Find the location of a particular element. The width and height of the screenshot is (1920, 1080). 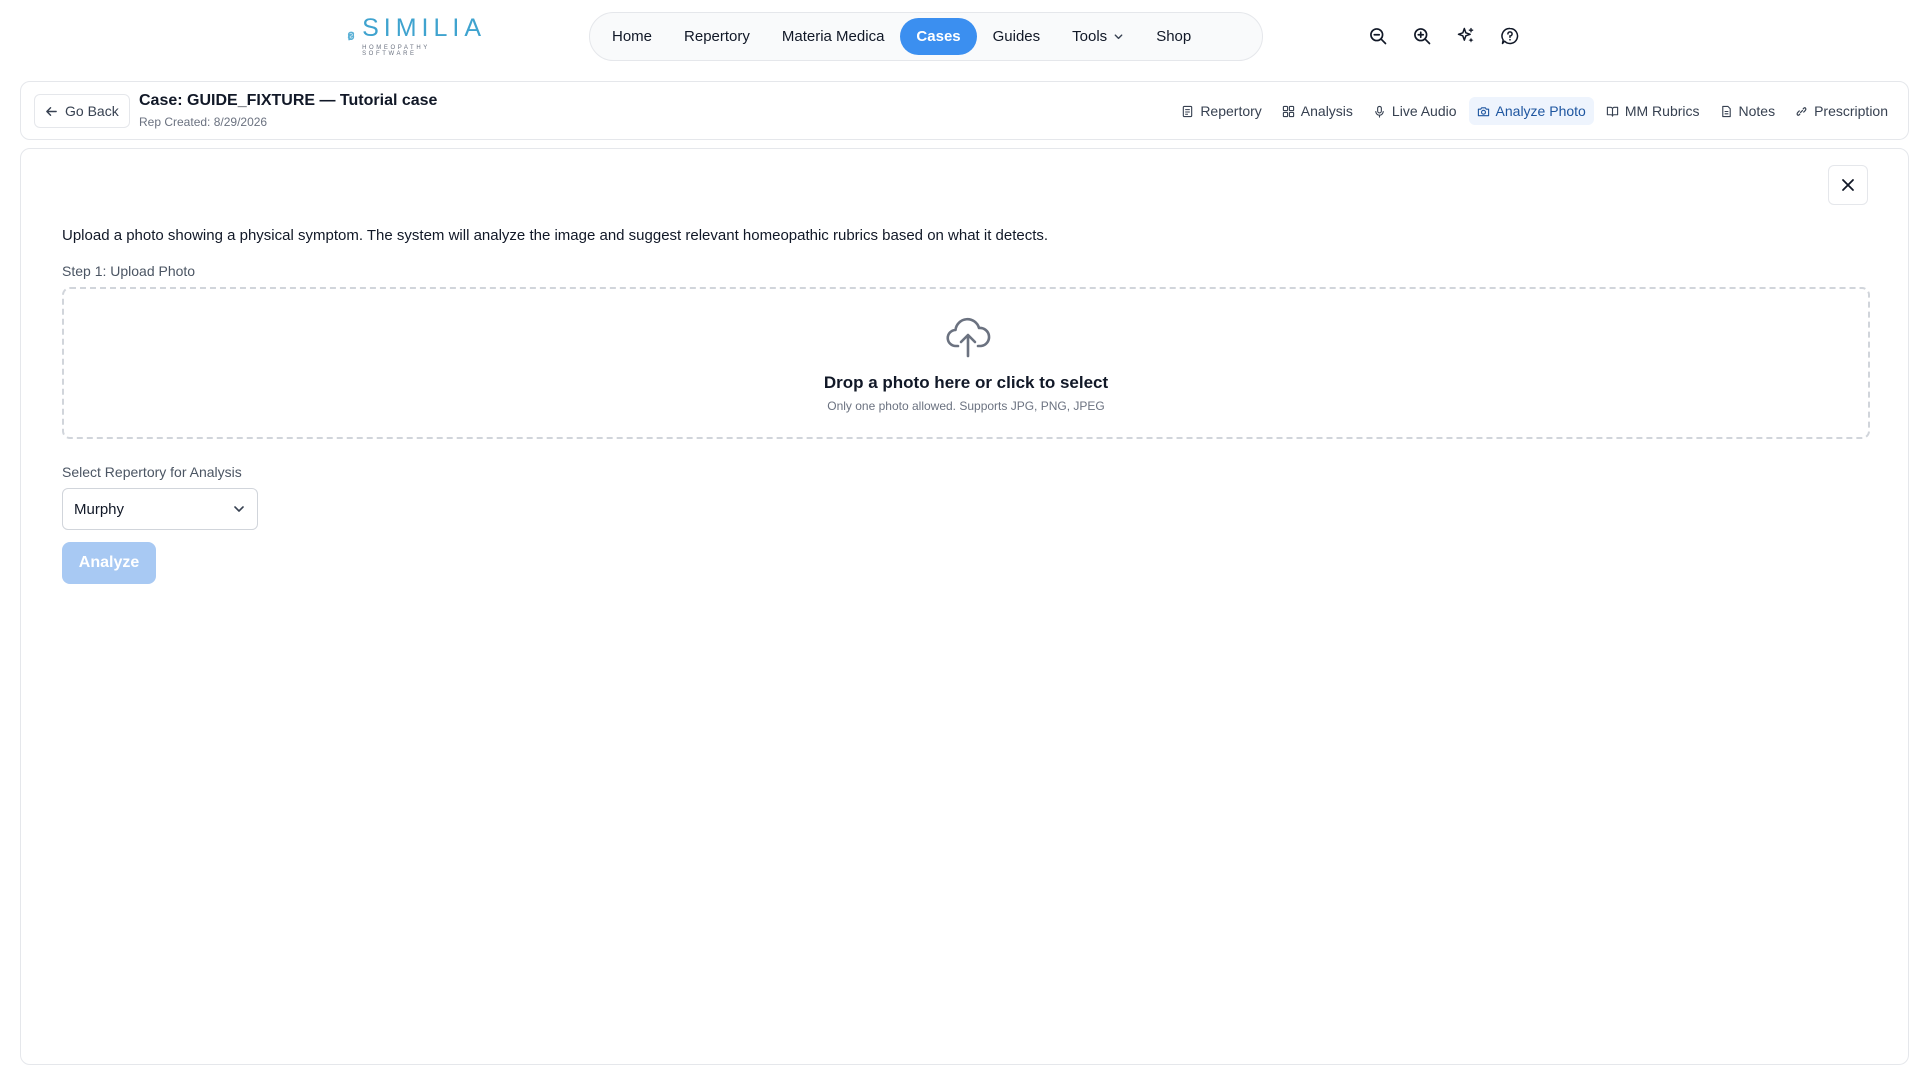

tab-analysis: Analysis is located at coordinates (1317, 111).